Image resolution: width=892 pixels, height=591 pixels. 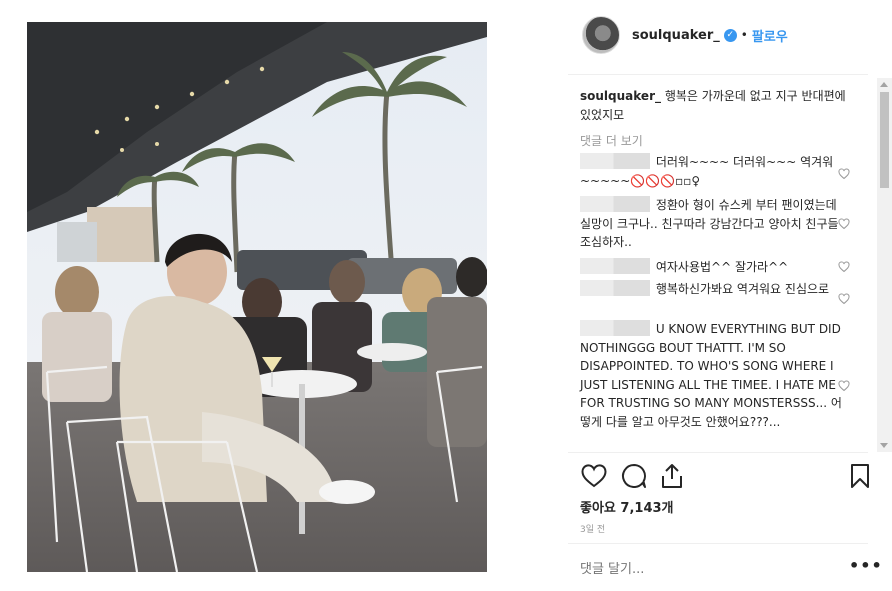 What do you see at coordinates (672, 476) in the screenshot?
I see `share-icon` at bounding box center [672, 476].